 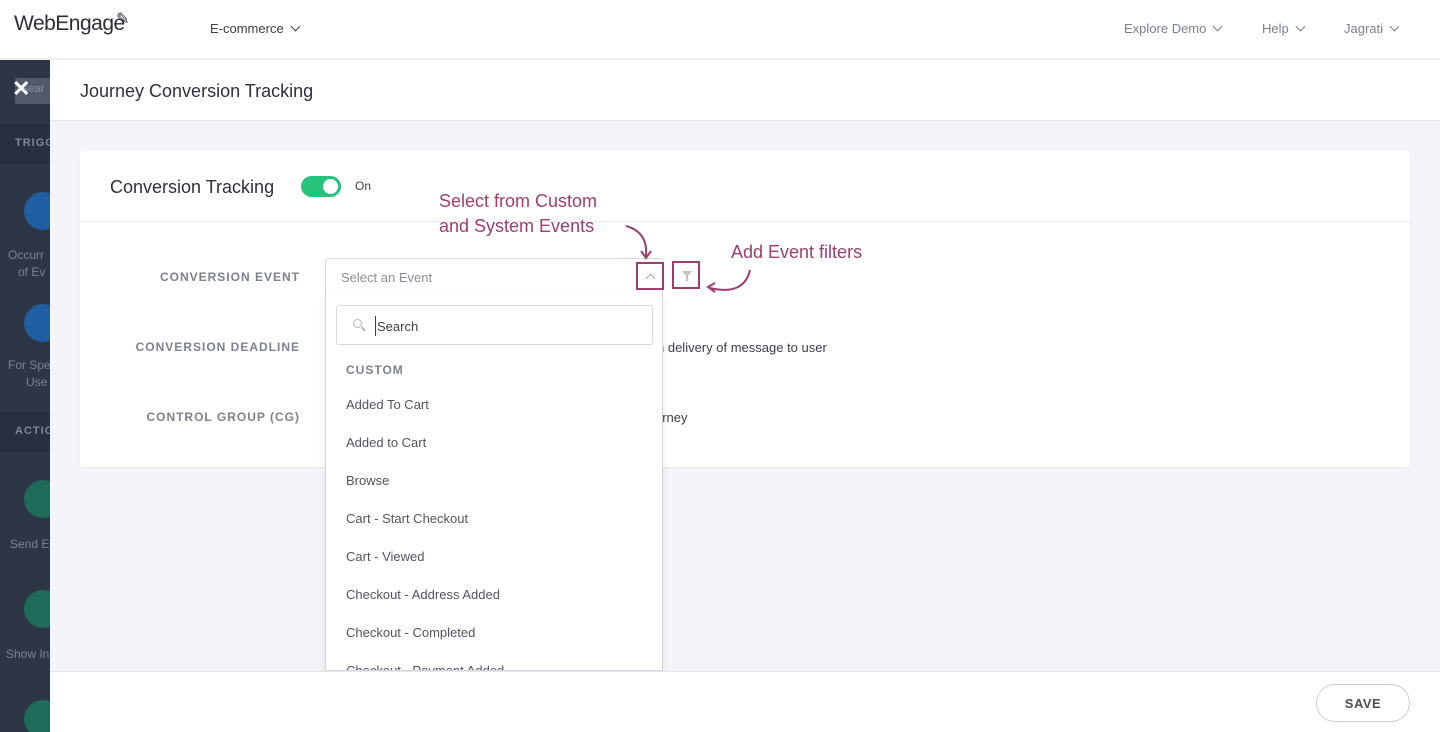 What do you see at coordinates (25, 432) in the screenshot?
I see `section-actions: ACTIO` at bounding box center [25, 432].